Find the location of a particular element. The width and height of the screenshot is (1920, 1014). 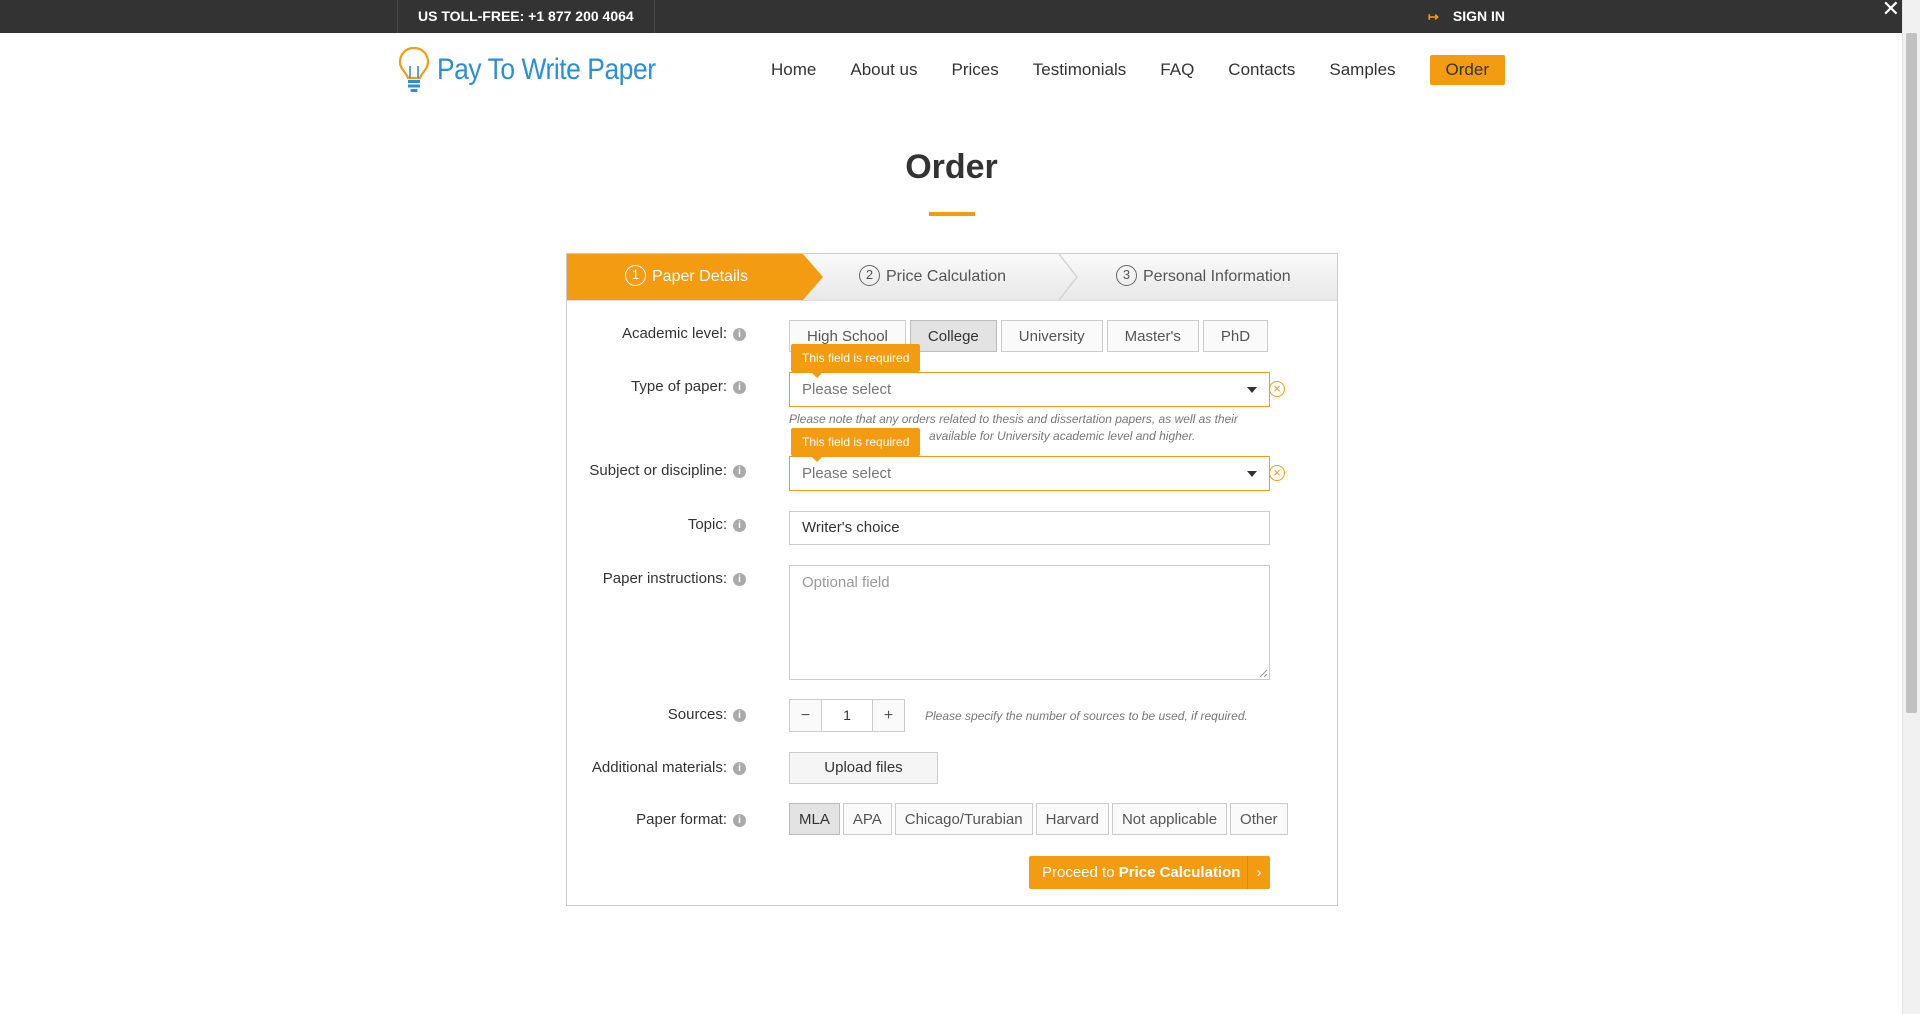

type-of-paper-select: Please select is located at coordinates (1029, 389).